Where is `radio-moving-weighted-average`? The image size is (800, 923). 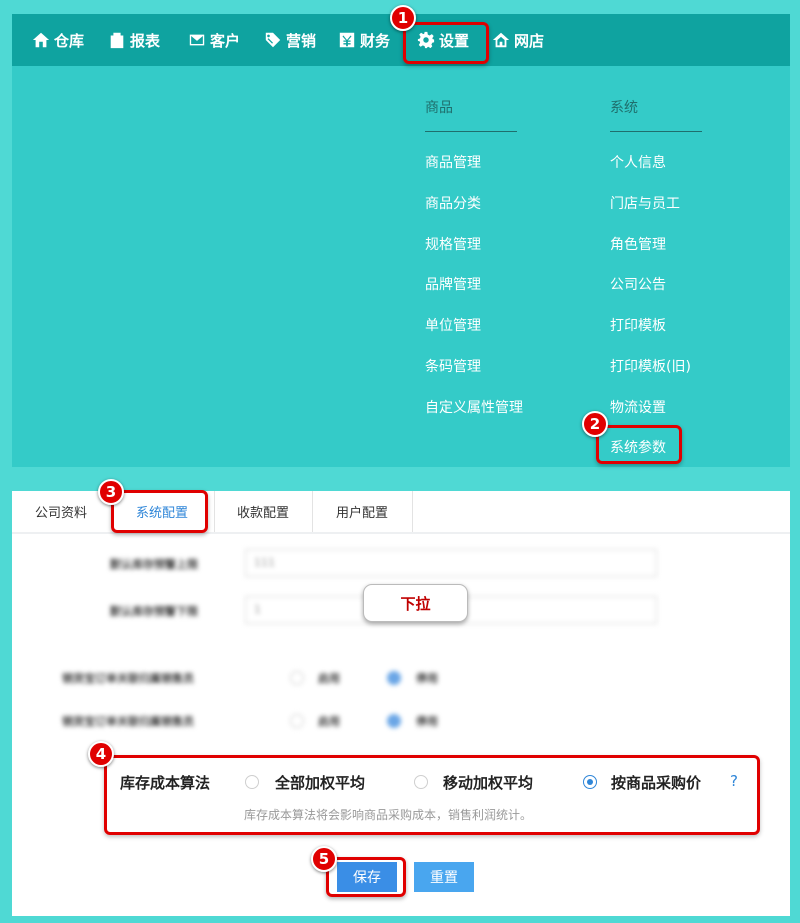 radio-moving-weighted-average is located at coordinates (421, 782).